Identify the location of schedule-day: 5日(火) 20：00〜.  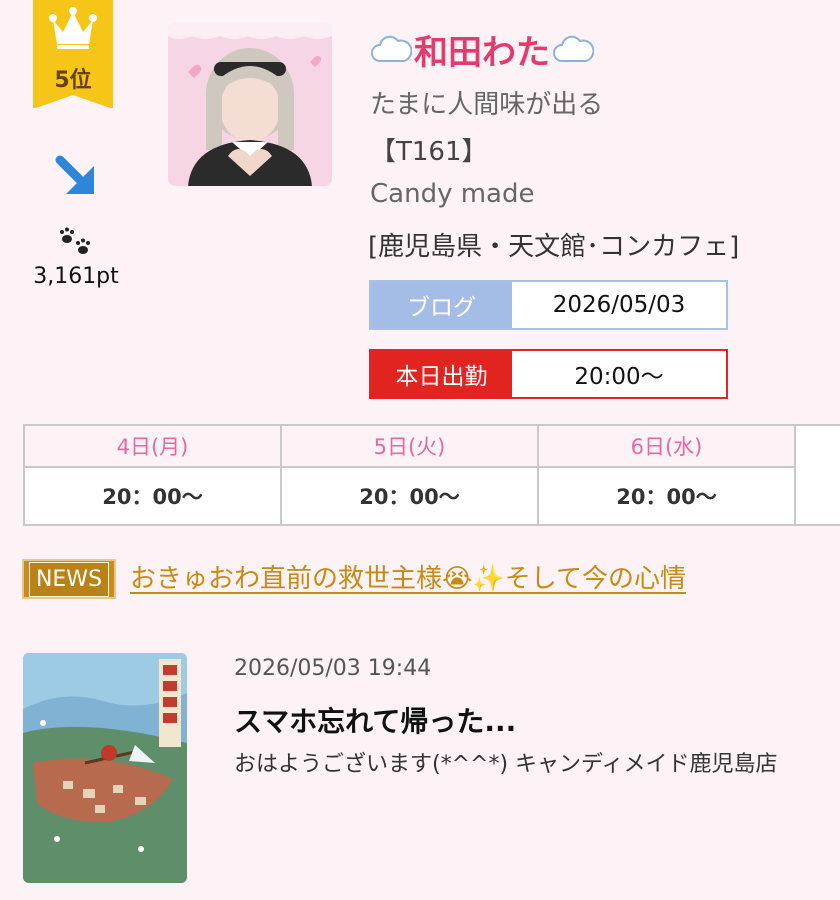
(410, 475).